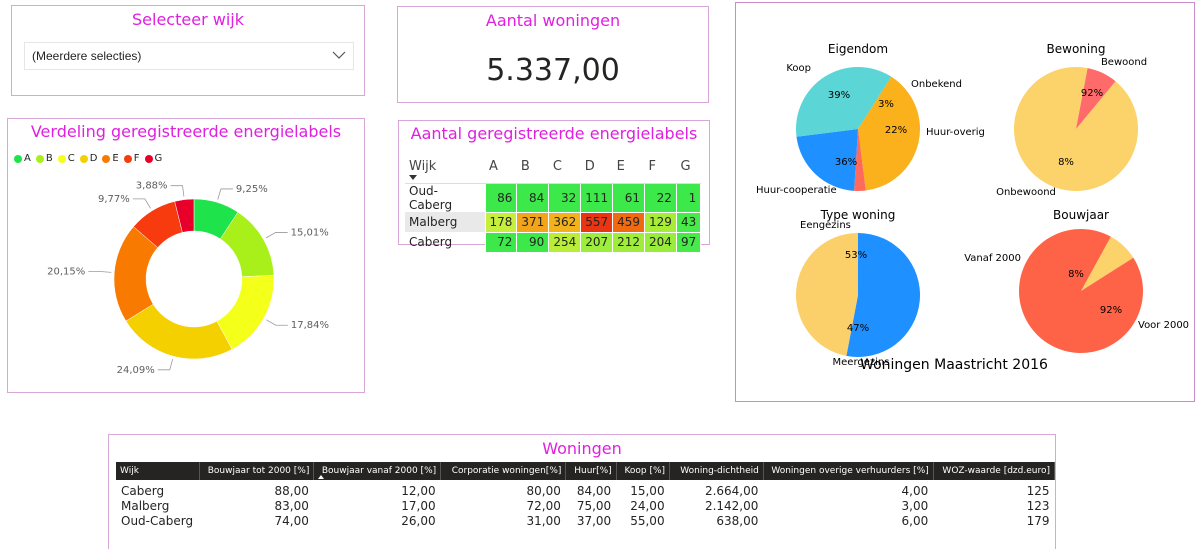 The width and height of the screenshot is (1195, 549). Describe the element at coordinates (846, 162) in the screenshot. I see `pie-pct-label: 36%` at that location.